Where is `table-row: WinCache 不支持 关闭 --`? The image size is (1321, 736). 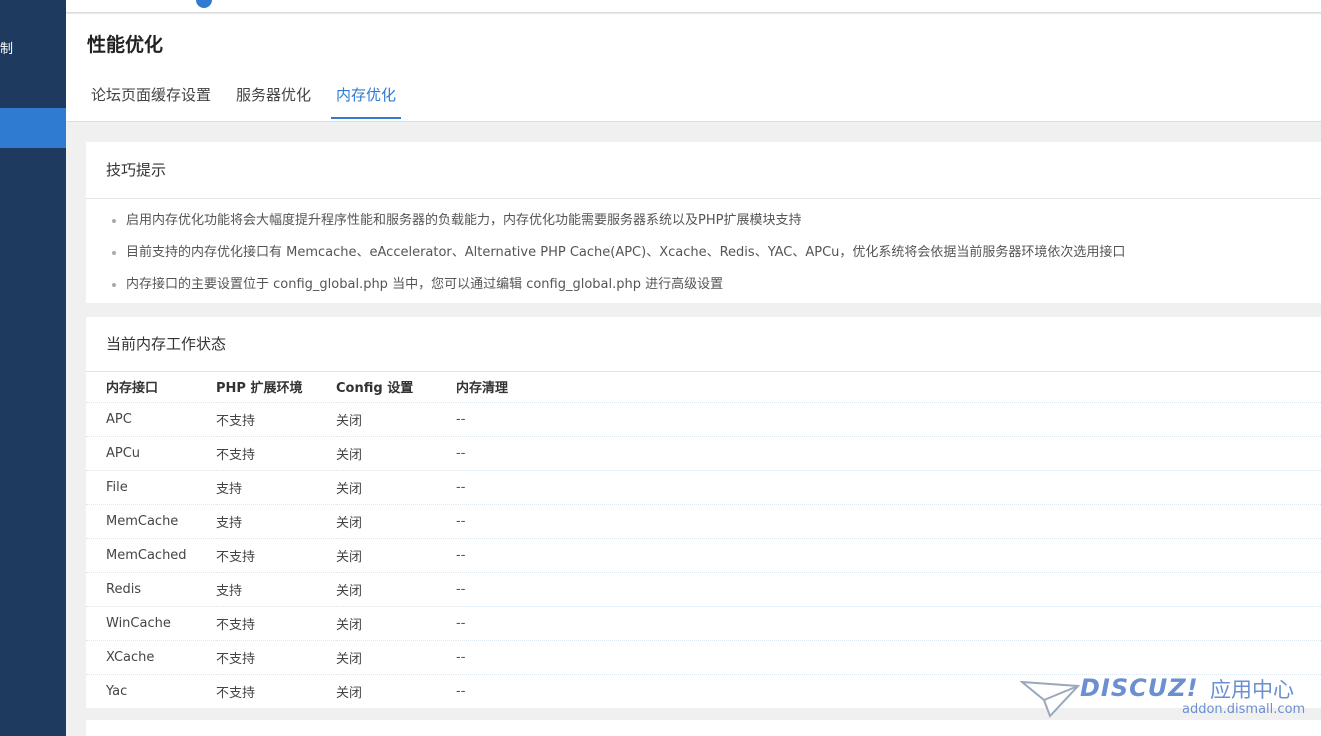
table-row: WinCache 不支持 关闭 -- is located at coordinates (703, 622).